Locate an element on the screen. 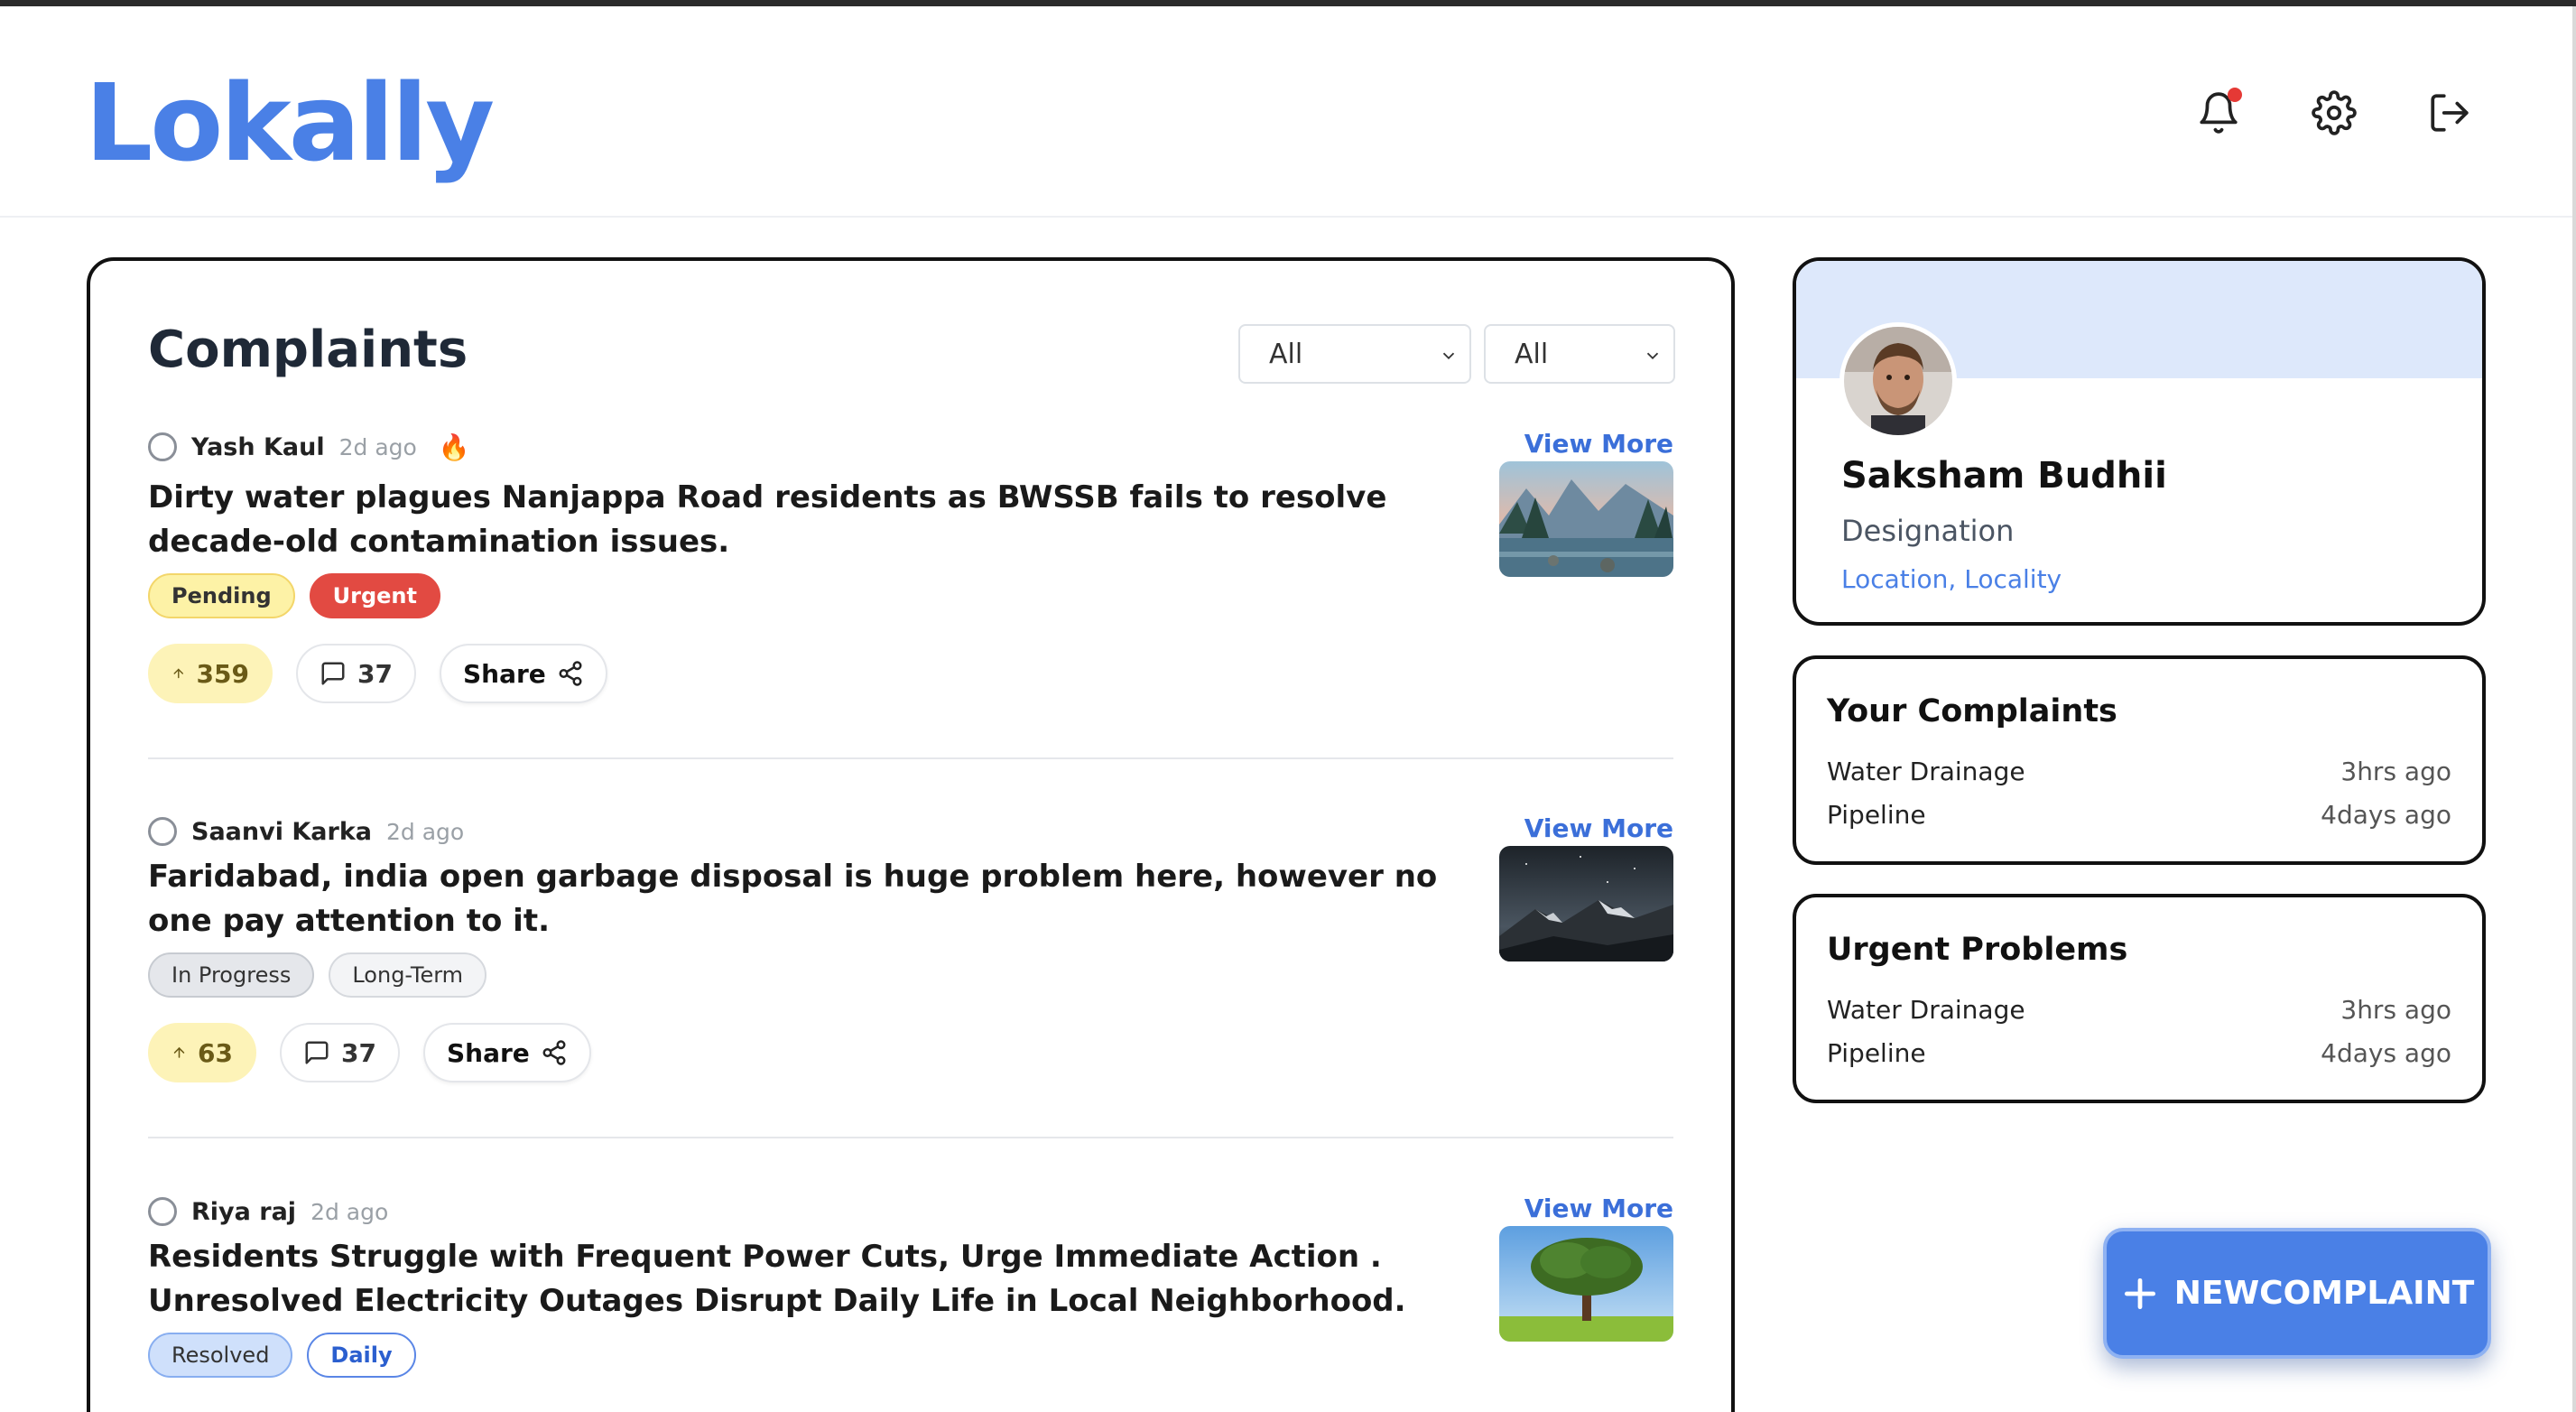 This screenshot has width=2576, height=1412. post-meta: Riya raj 2d ago is located at coordinates (268, 1212).